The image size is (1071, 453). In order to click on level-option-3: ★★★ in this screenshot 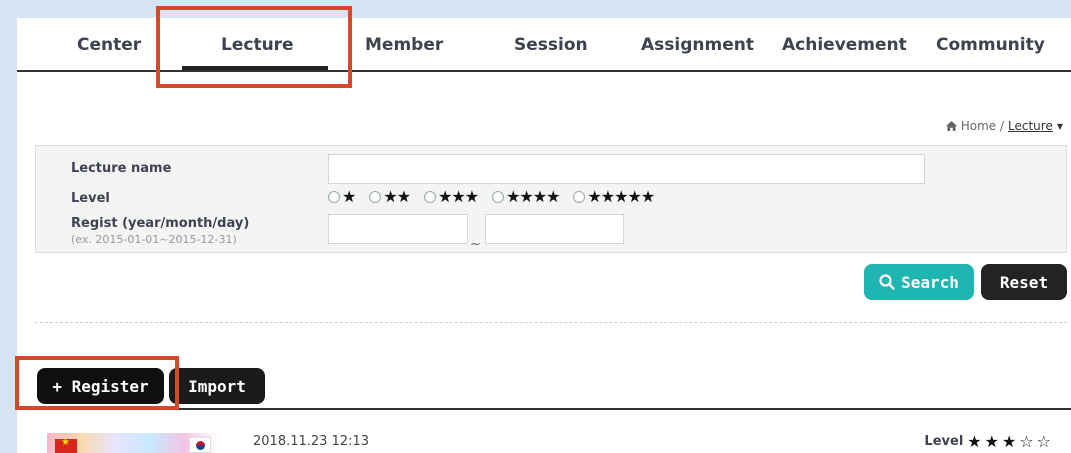, I will do `click(451, 196)`.